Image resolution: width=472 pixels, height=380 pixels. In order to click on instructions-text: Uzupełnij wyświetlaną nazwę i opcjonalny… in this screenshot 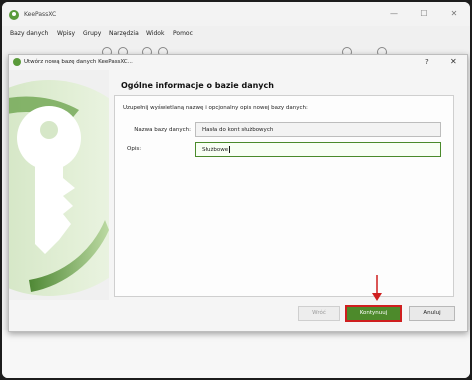, I will do `click(215, 108)`.